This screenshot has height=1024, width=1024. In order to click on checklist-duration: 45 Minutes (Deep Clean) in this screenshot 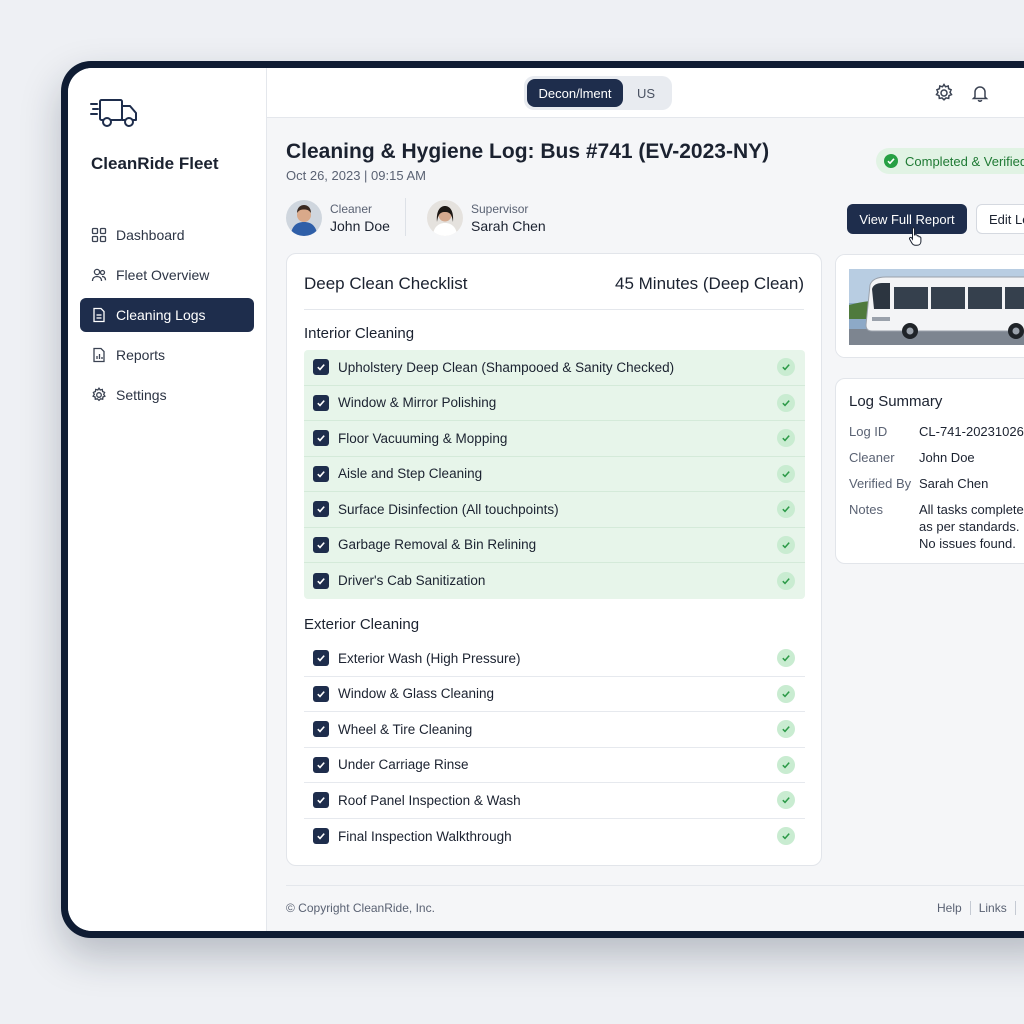, I will do `click(709, 283)`.